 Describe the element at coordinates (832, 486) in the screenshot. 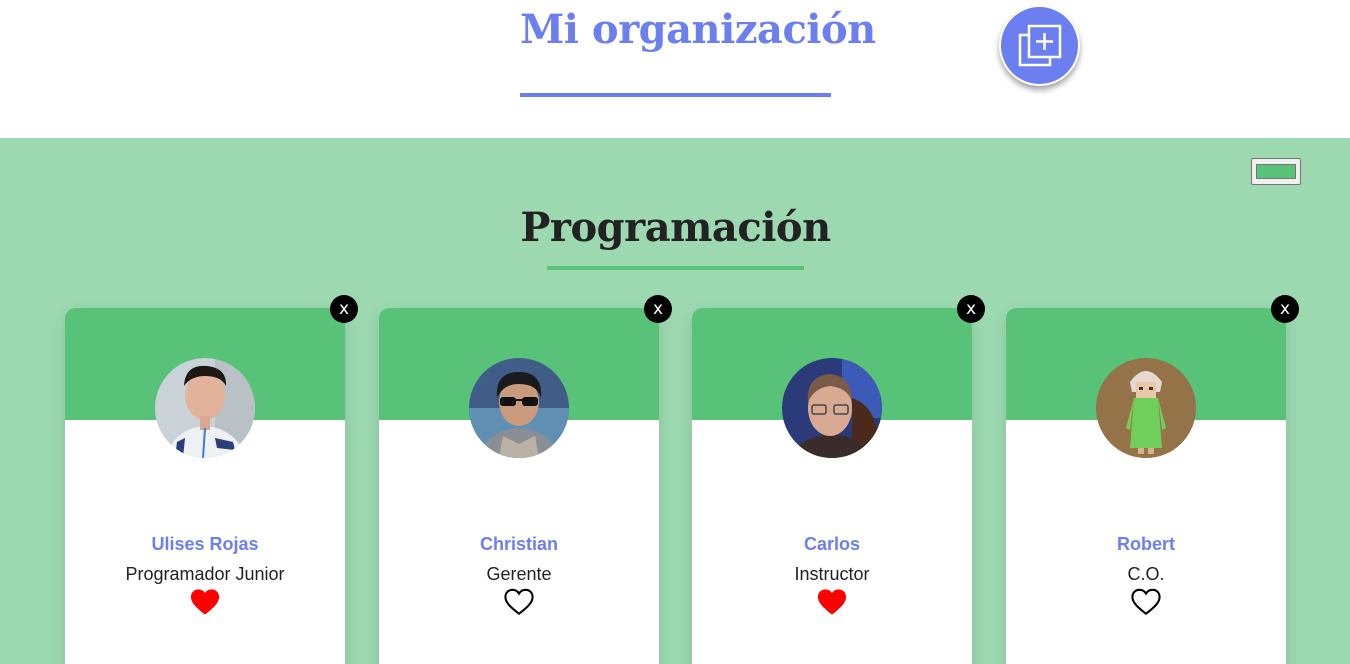

I see `collaborator-card: Carlos Instructor` at that location.